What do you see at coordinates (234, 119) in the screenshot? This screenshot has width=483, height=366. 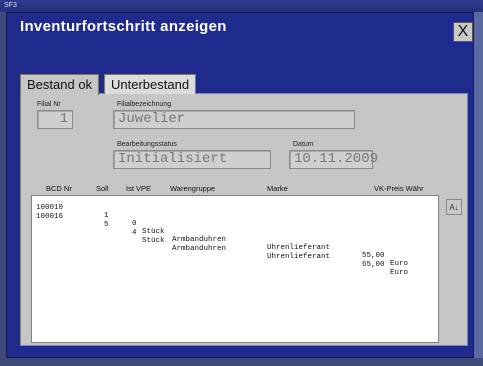 I see `filialbezeichnung-field: Juwelier` at bounding box center [234, 119].